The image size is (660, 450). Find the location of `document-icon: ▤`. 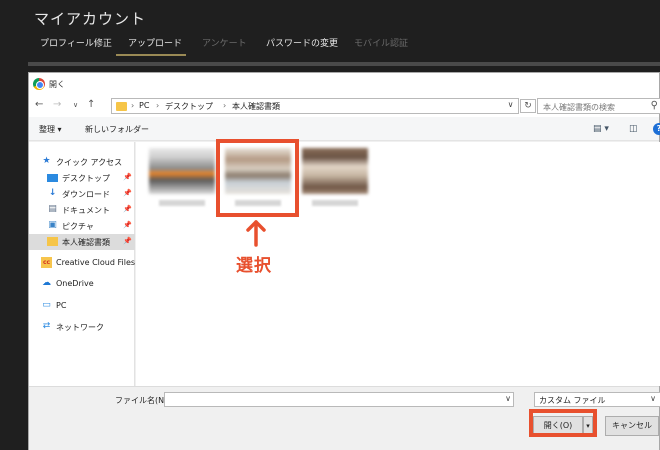

document-icon: ▤ is located at coordinates (52, 209).